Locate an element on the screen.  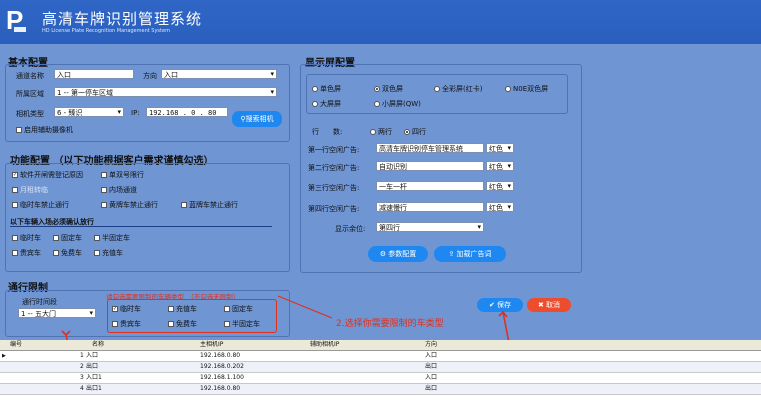
row-no: 2 is located at coordinates (82, 366).